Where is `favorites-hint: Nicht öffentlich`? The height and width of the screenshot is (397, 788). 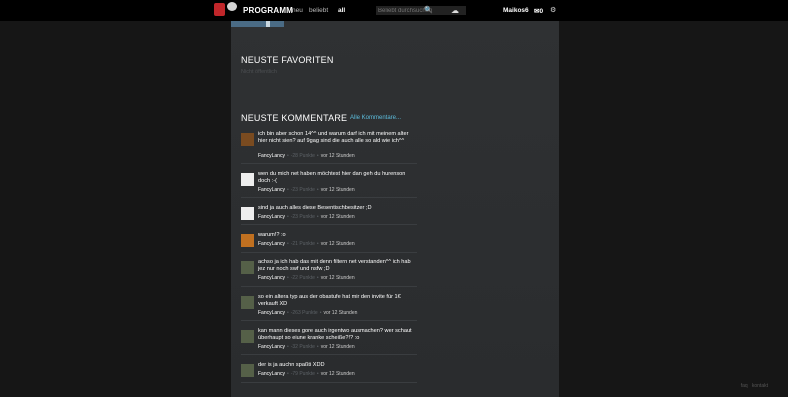 favorites-hint: Nicht öffentlich is located at coordinates (259, 72).